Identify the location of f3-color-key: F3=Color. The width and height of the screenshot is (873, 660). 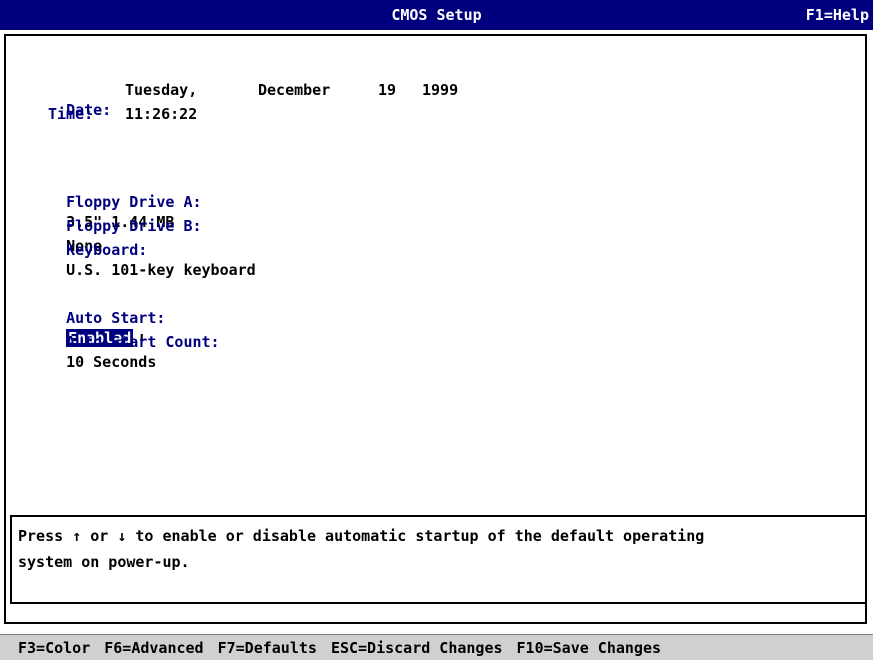
(54, 648).